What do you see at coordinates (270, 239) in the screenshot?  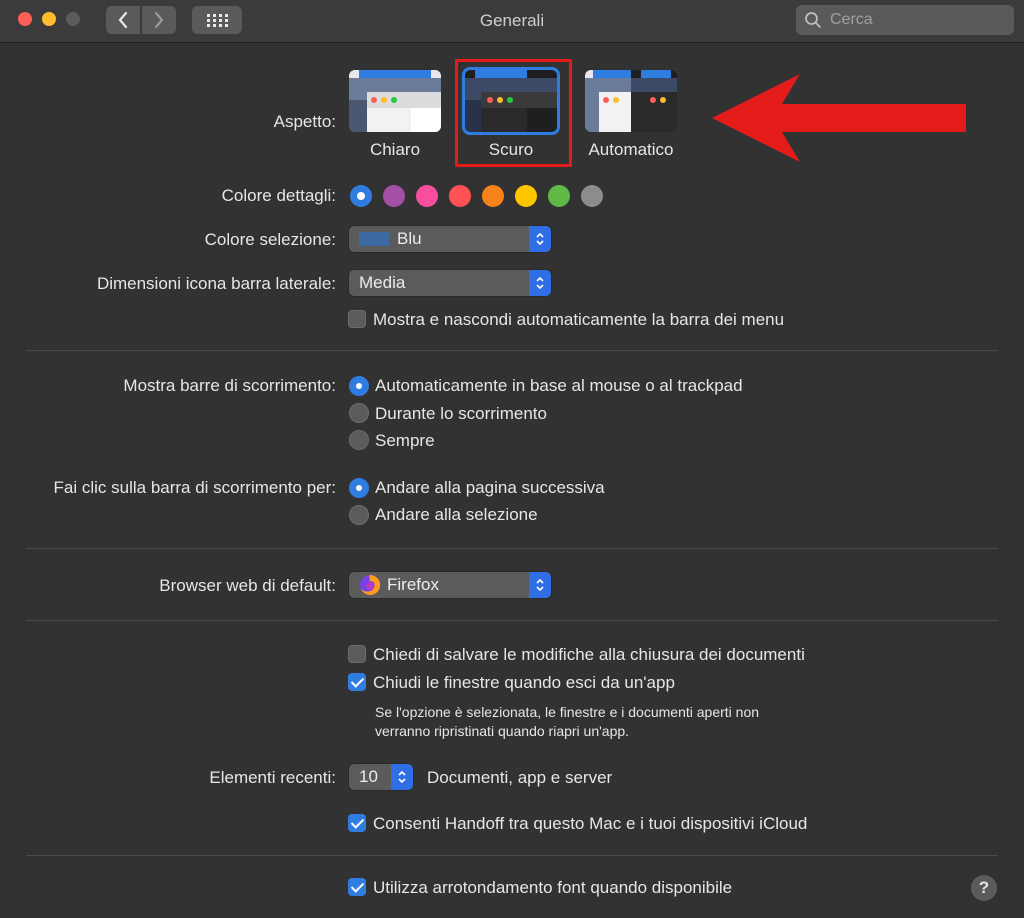 I see `highlight-color-label: Colore selezione:` at bounding box center [270, 239].